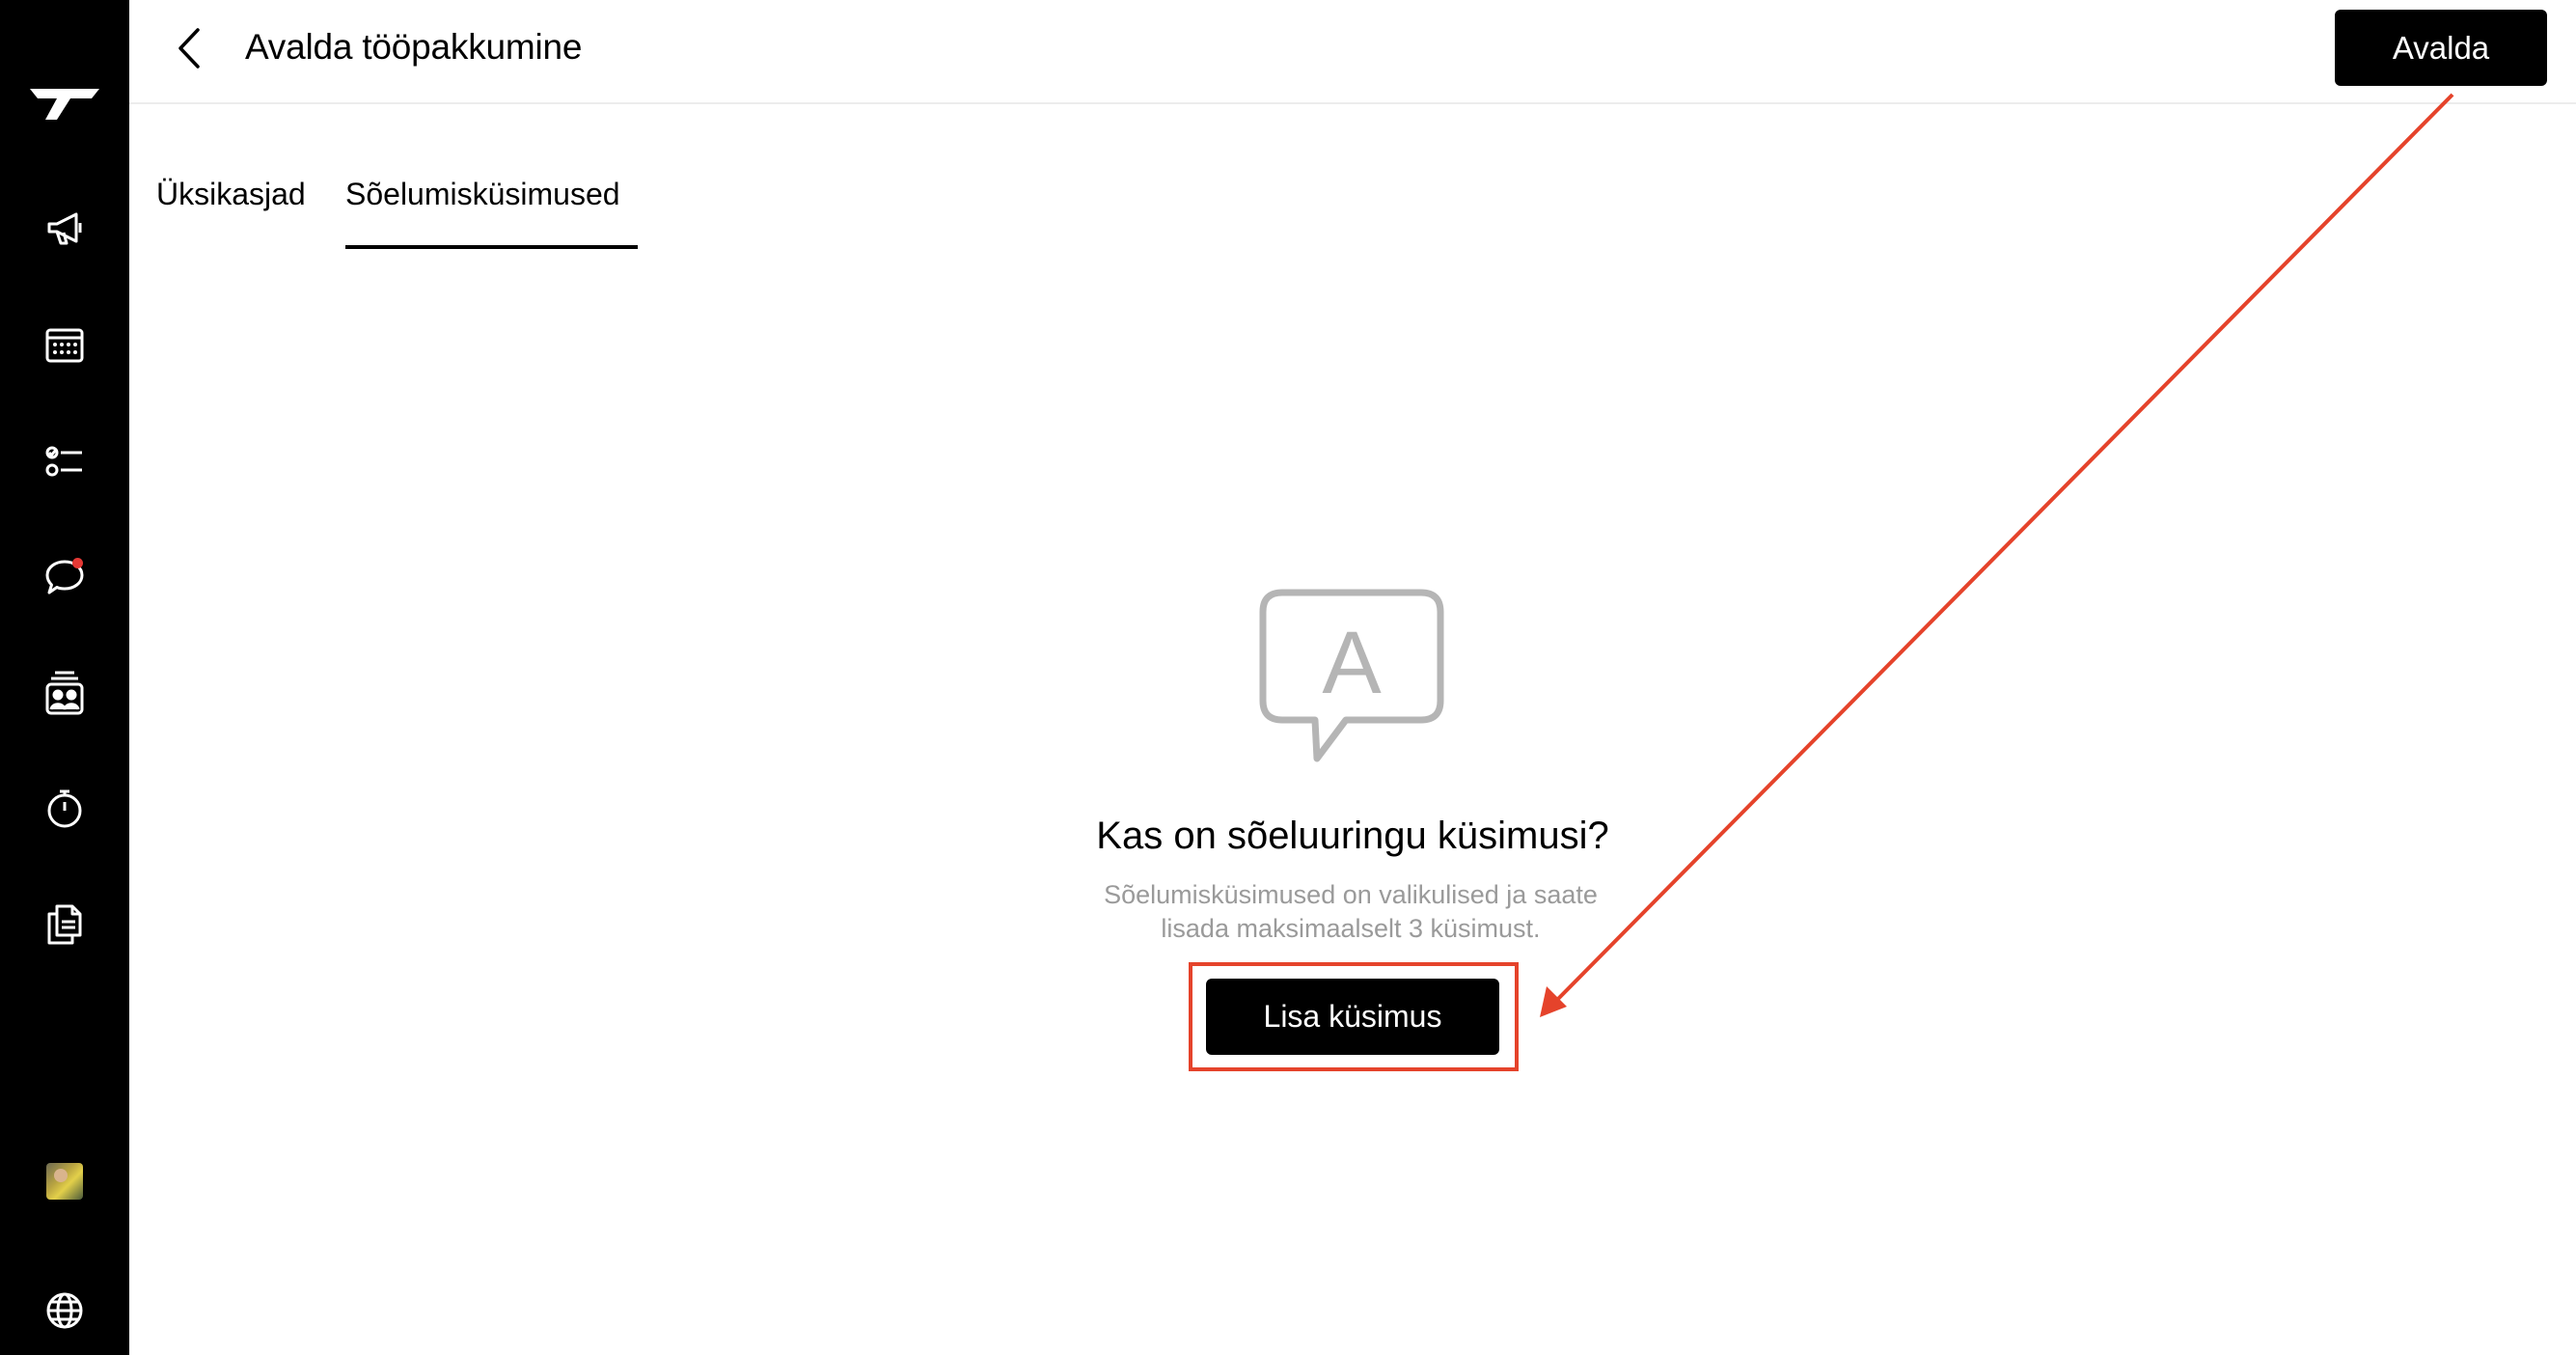  I want to click on calendar-icon, so click(64, 345).